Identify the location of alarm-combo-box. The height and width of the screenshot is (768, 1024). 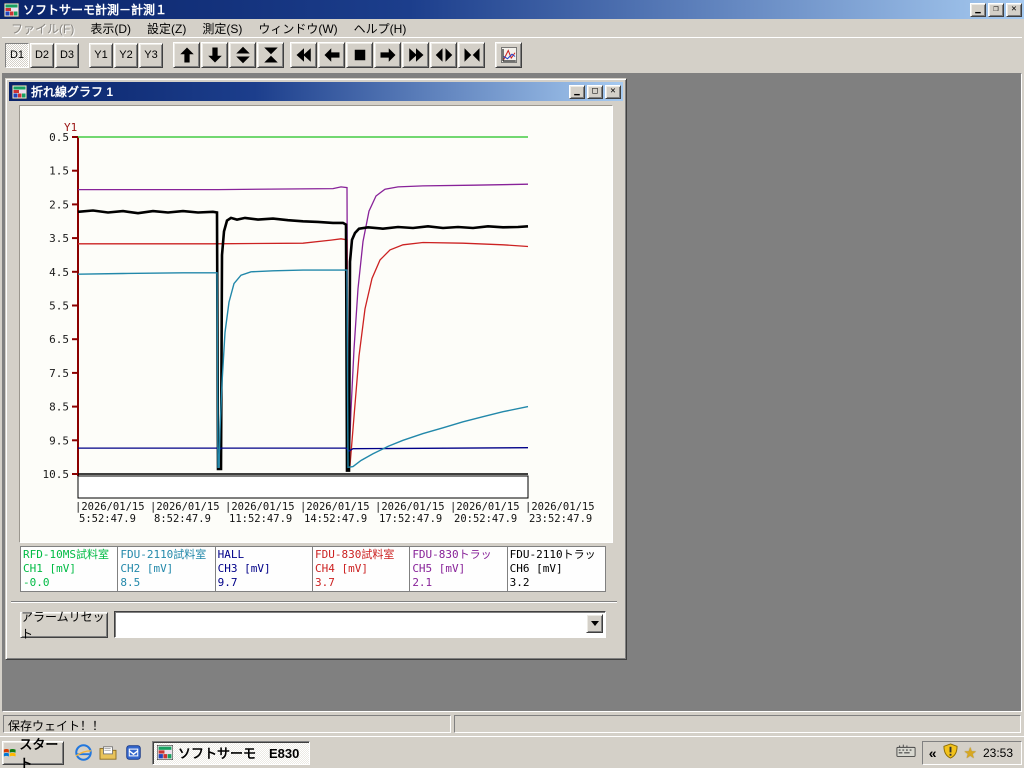
(360, 624).